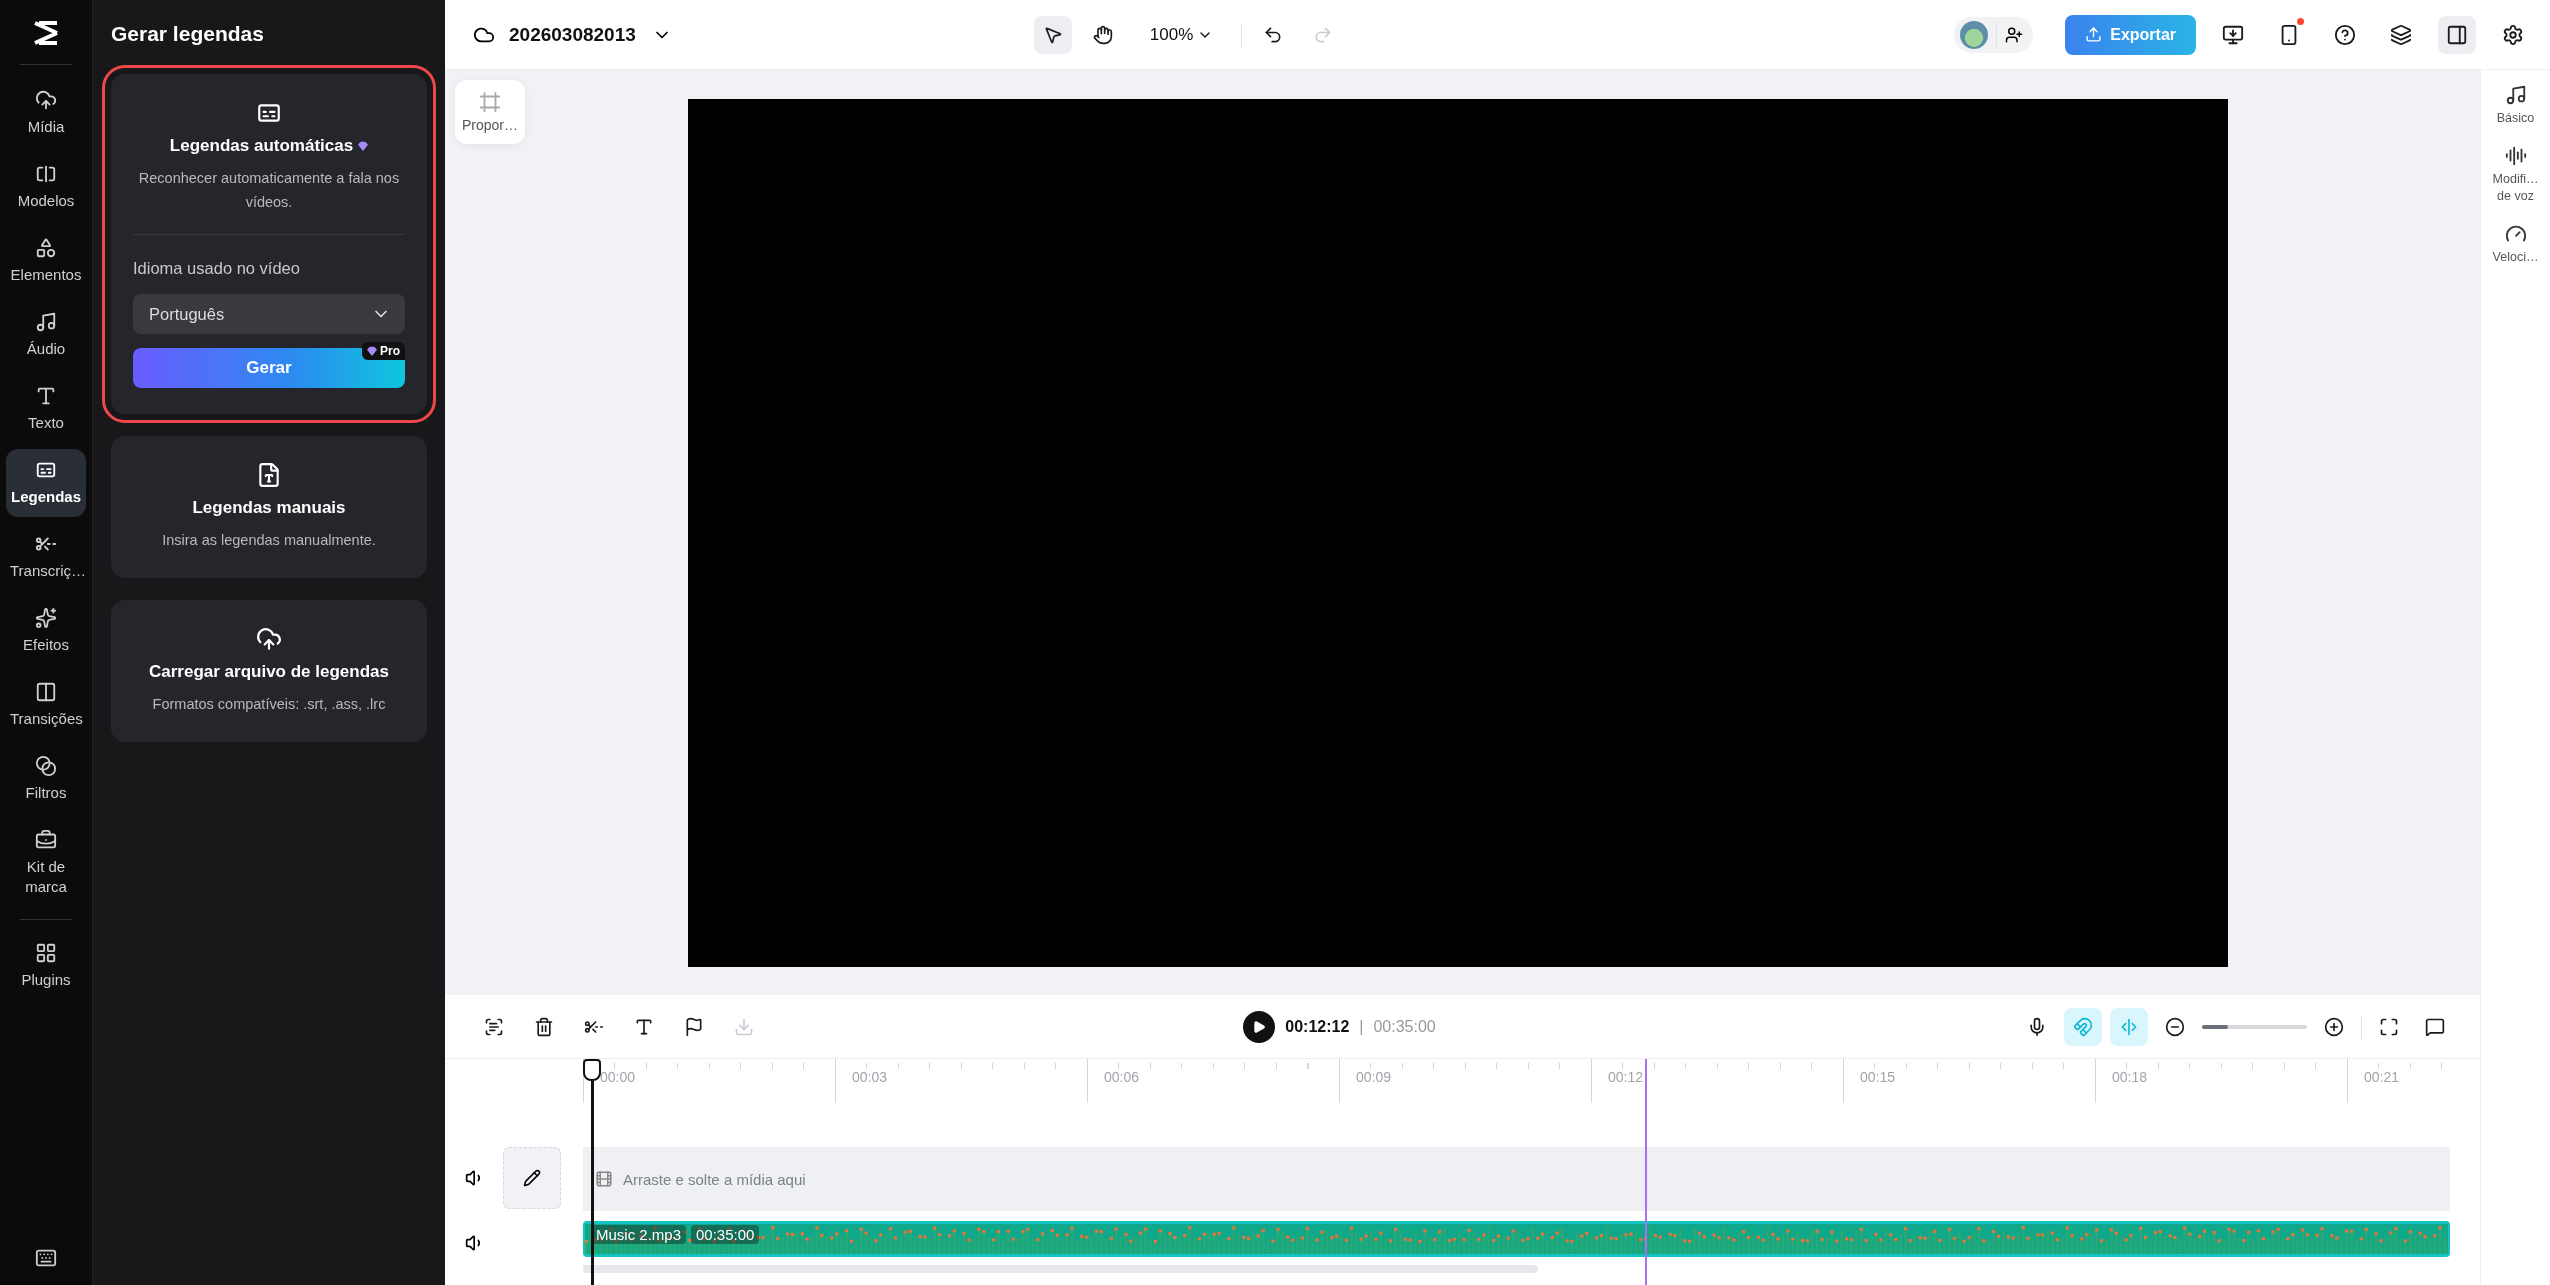 The width and height of the screenshot is (2550, 1285). Describe the element at coordinates (46, 840) in the screenshot. I see `briefcase-icon` at that location.